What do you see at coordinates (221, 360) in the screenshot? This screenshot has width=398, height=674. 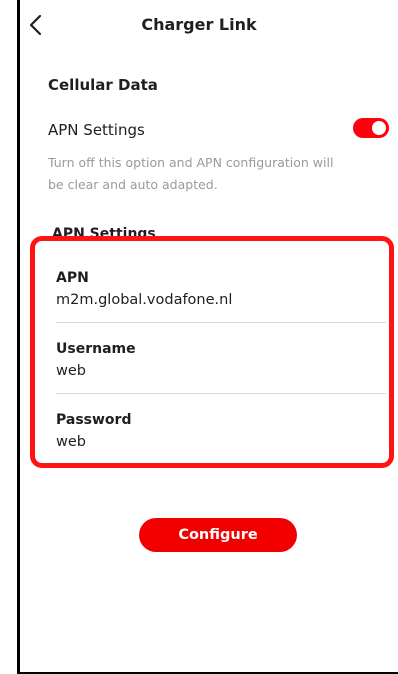 I see `username-field: Username web` at bounding box center [221, 360].